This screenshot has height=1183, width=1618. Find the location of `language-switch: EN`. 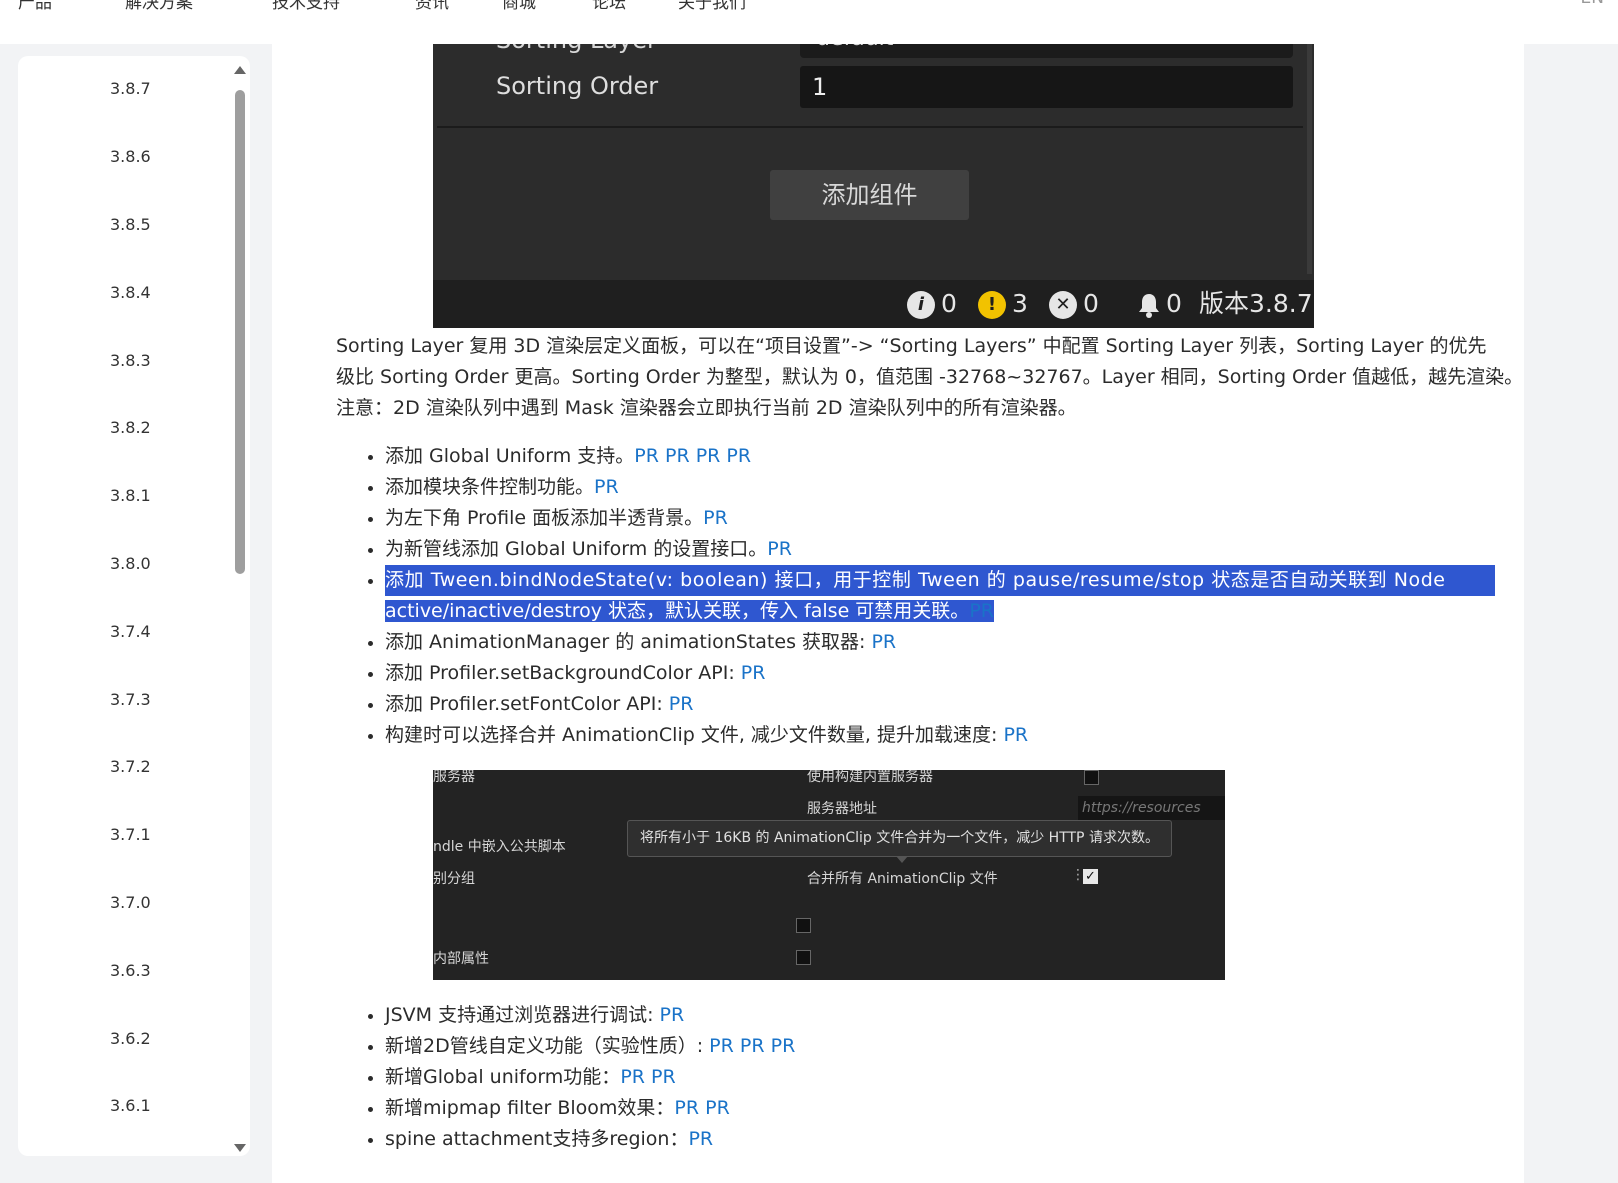

language-switch: EN is located at coordinates (1592, 4).